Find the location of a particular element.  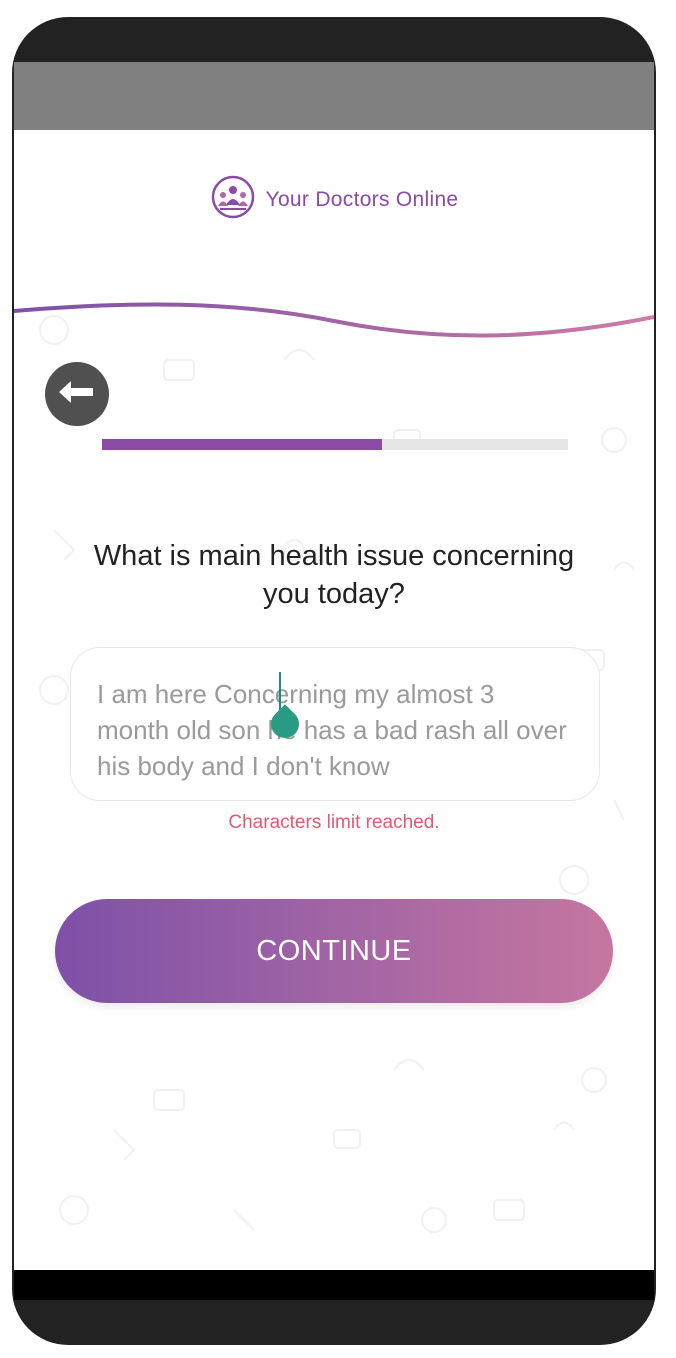

status-bar is located at coordinates (334, 96).